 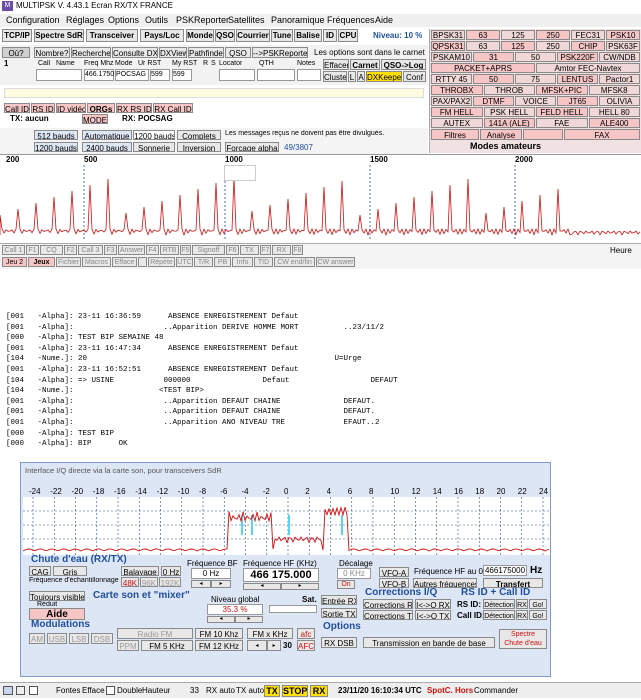 What do you see at coordinates (451, 79) in the screenshot?
I see `mode-4-0-button: RTTY 45` at bounding box center [451, 79].